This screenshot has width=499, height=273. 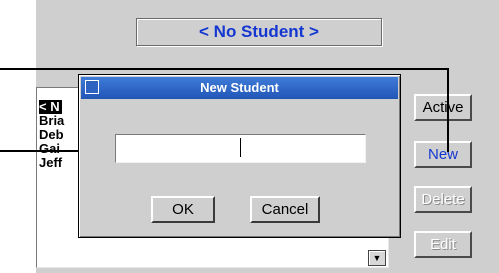 What do you see at coordinates (50, 107) in the screenshot?
I see `list-item: < N` at bounding box center [50, 107].